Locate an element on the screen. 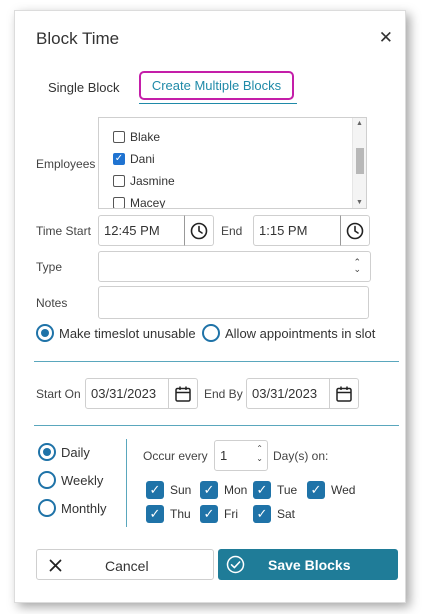 The width and height of the screenshot is (435, 614). list-item: Jasmine is located at coordinates (144, 181).